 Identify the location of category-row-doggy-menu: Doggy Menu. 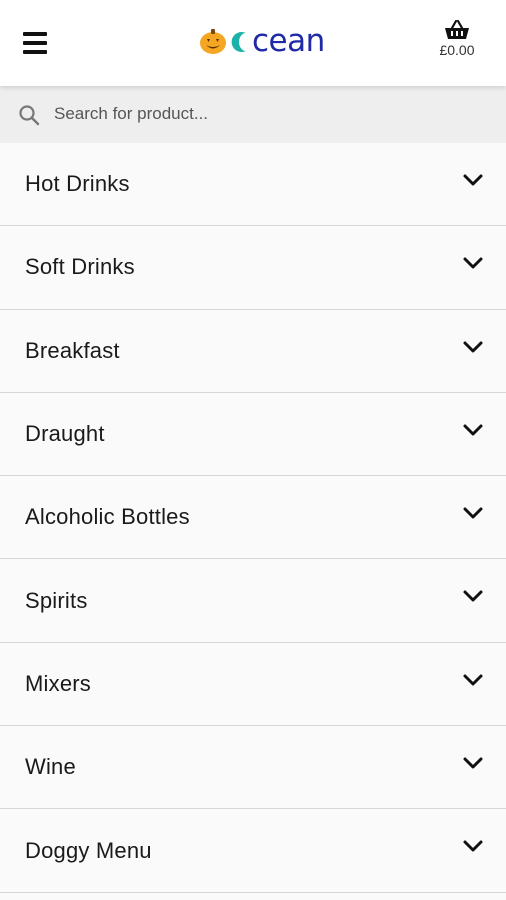
(253, 851).